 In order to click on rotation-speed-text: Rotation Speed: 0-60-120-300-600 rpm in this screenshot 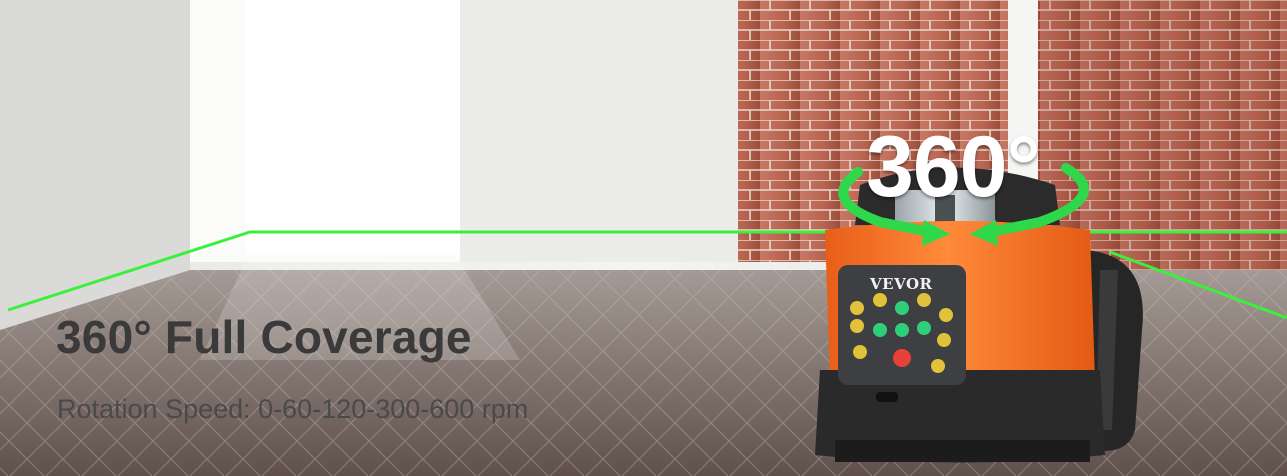, I will do `click(293, 409)`.